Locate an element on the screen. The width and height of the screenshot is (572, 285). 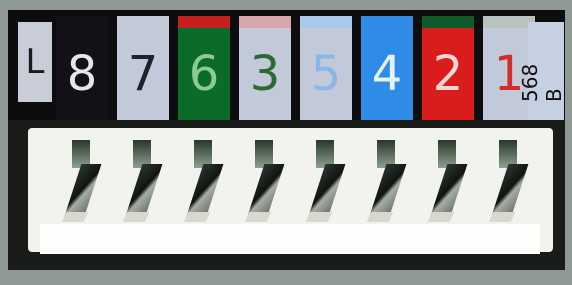
pin-number-label-2: 7 is located at coordinates (143, 74).